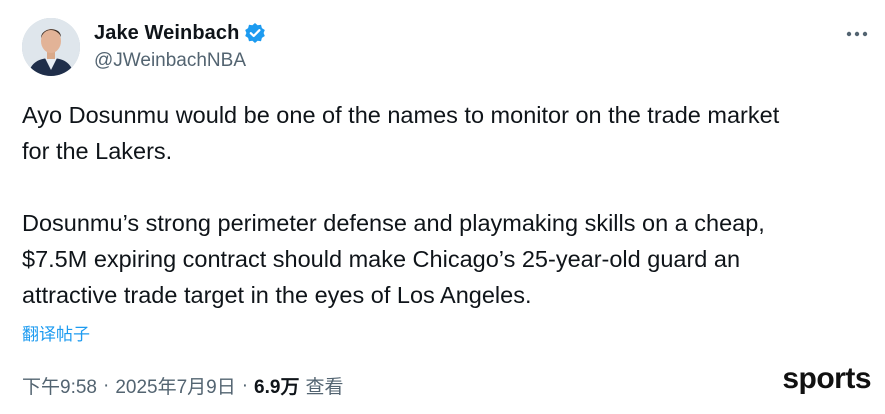  What do you see at coordinates (175, 385) in the screenshot?
I see `post-date: 2025年7月9日` at bounding box center [175, 385].